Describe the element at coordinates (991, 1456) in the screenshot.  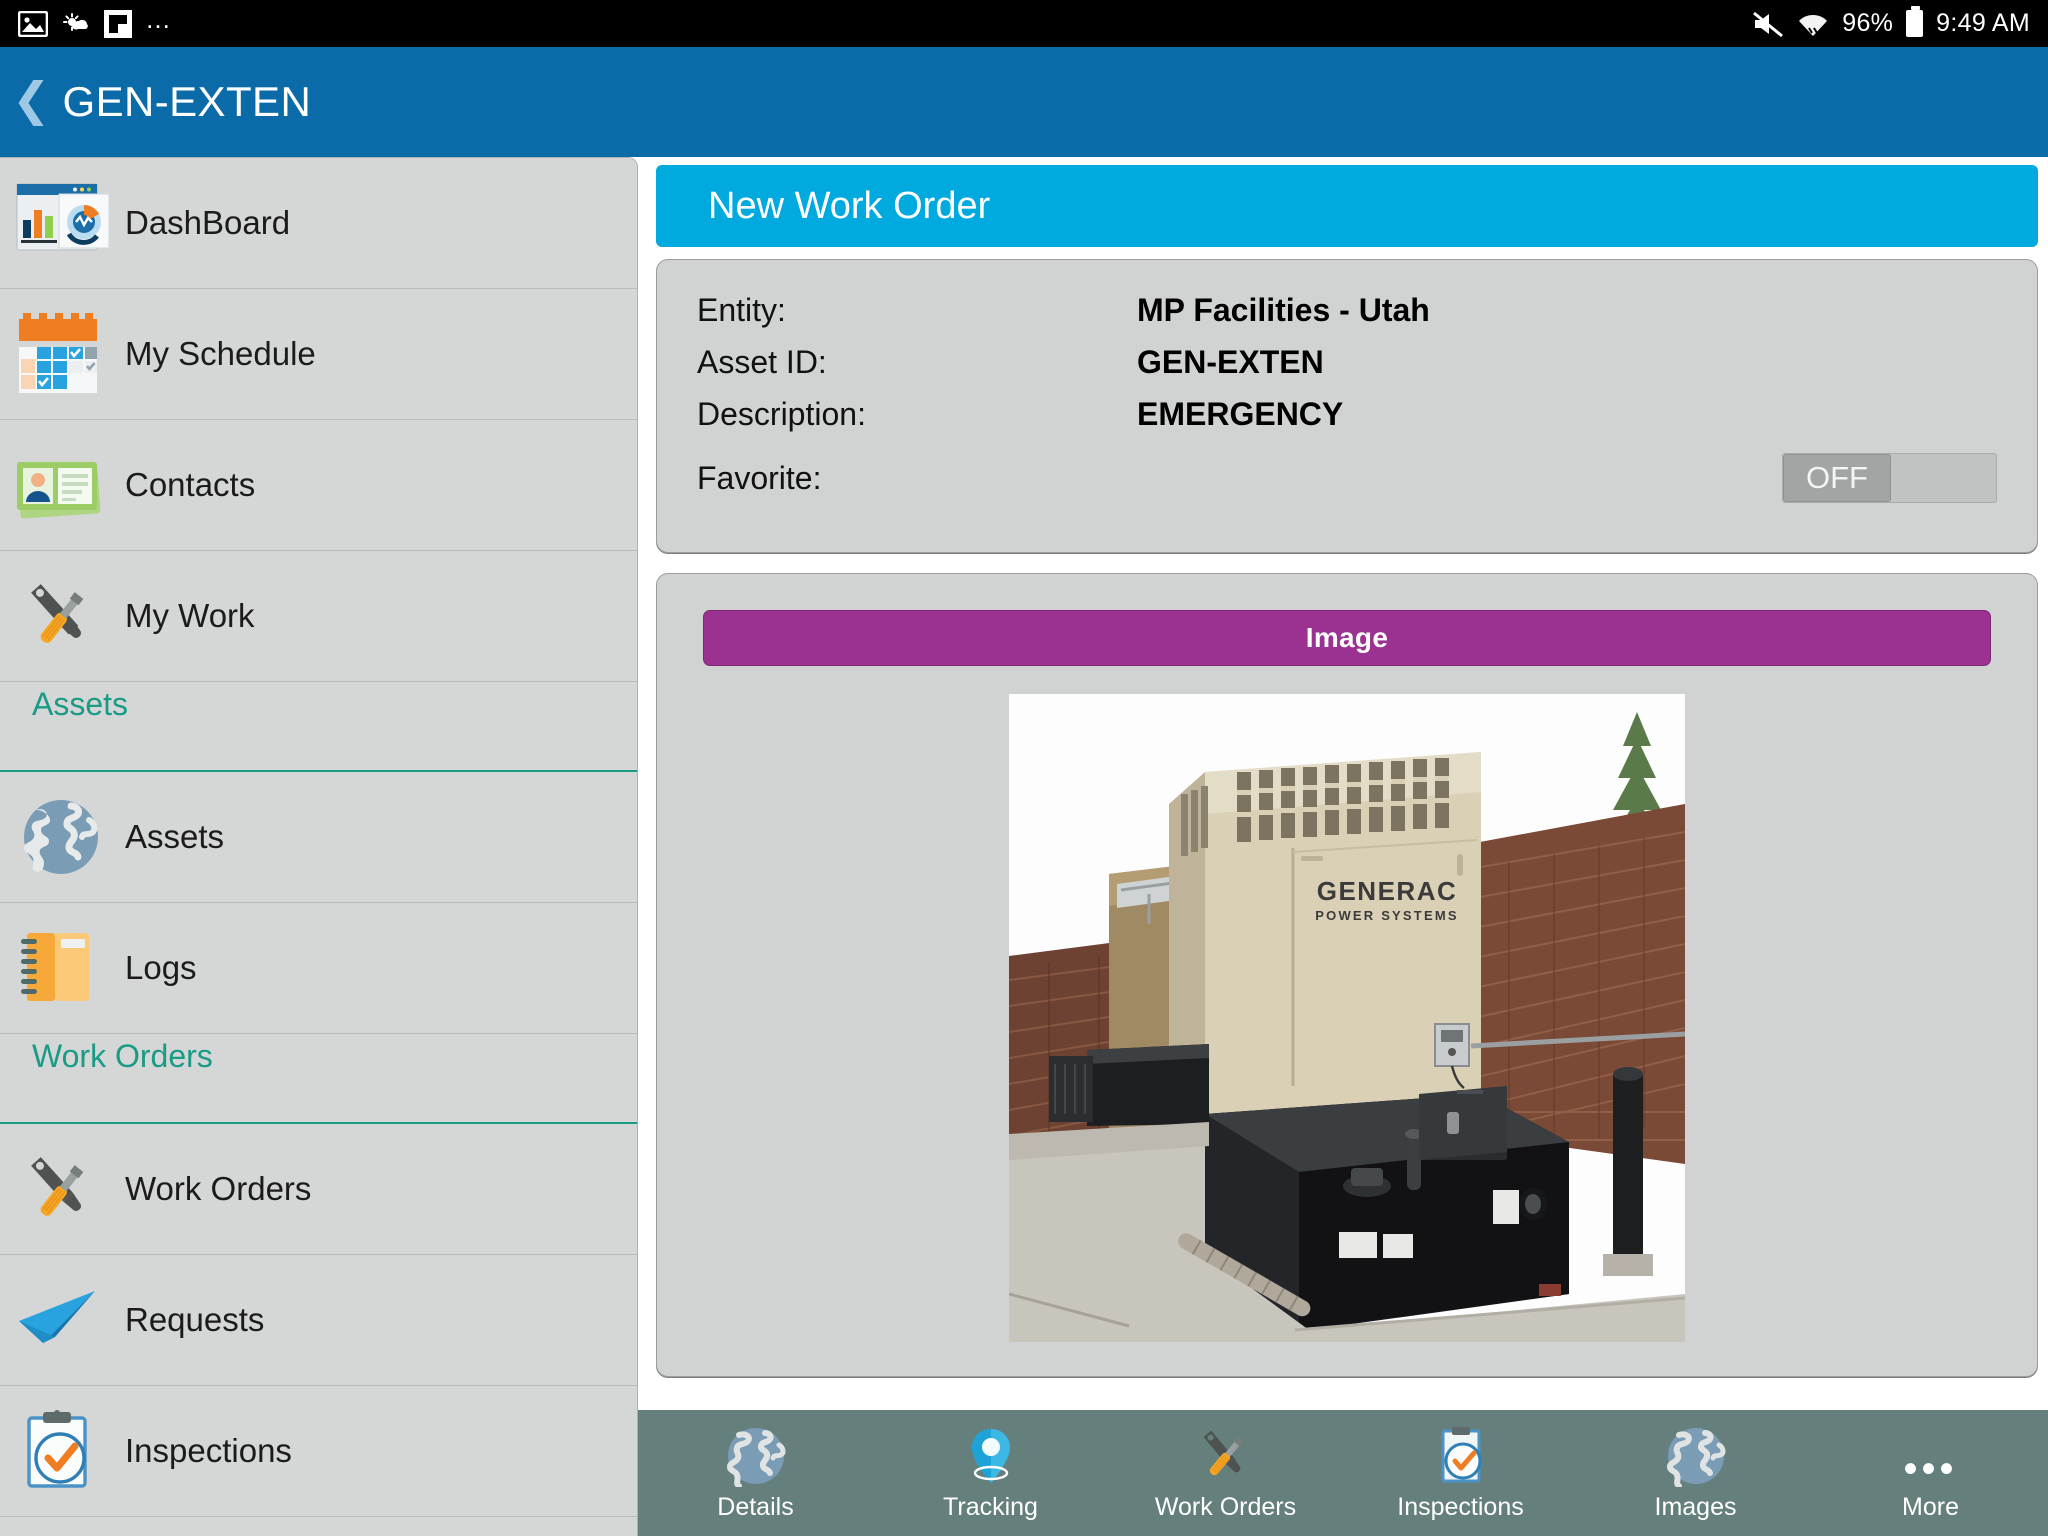
I see `map-pin-icon` at that location.